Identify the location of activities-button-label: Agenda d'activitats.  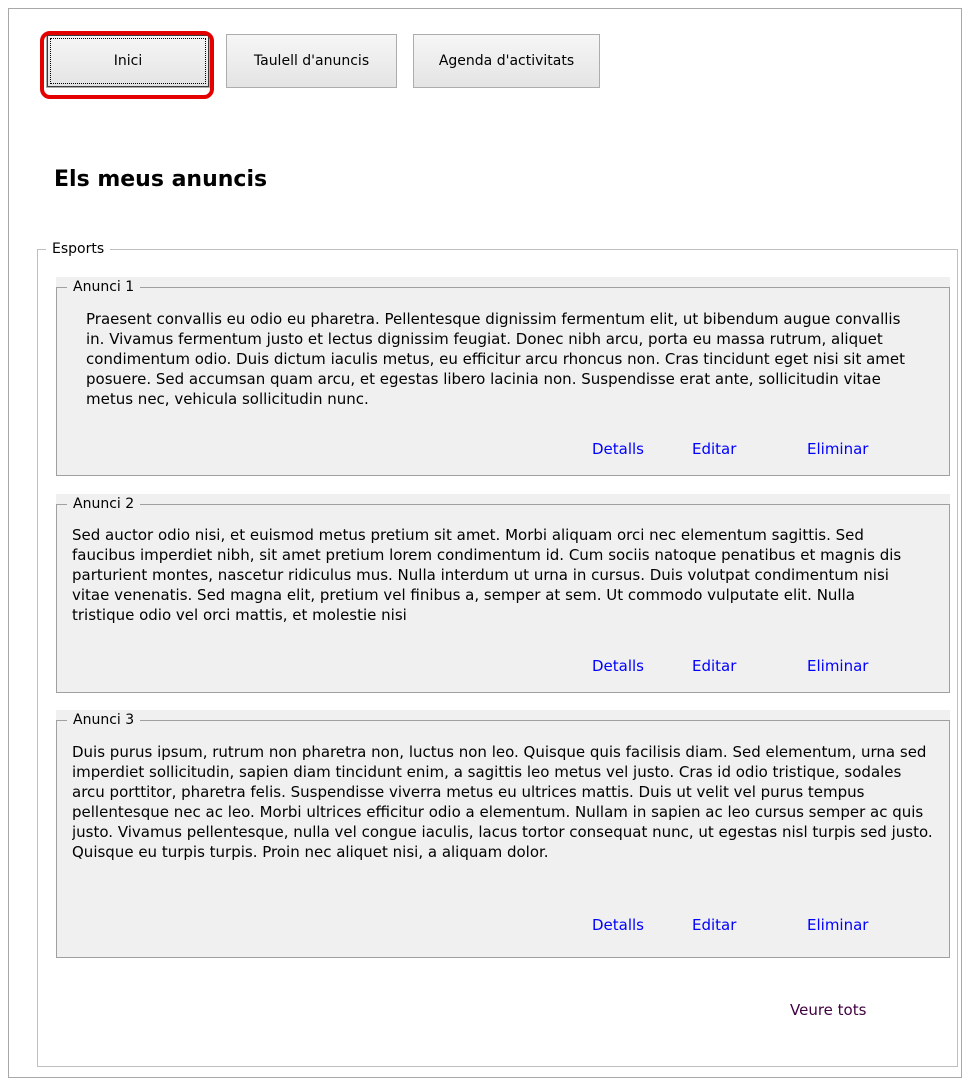
(506, 61).